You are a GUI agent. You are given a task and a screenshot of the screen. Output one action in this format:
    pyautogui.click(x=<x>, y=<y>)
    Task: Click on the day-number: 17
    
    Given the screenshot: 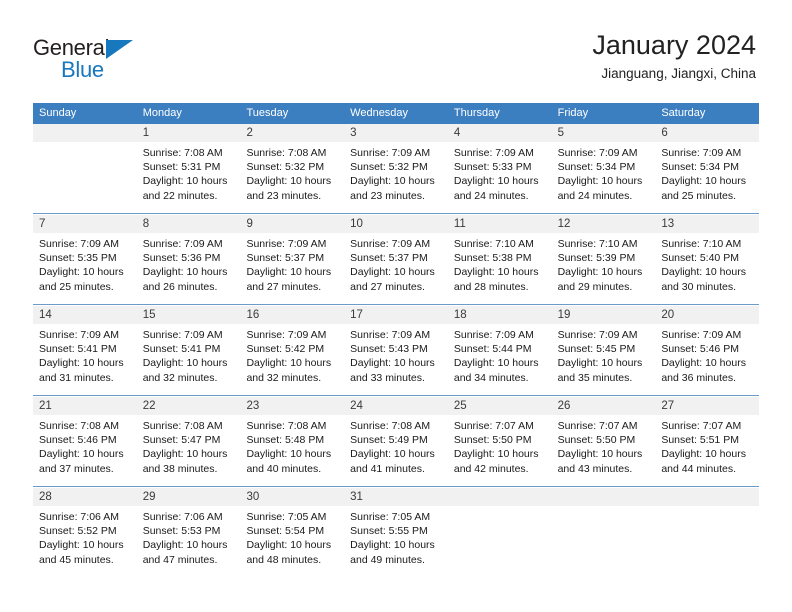 What is the action you would take?
    pyautogui.click(x=356, y=315)
    